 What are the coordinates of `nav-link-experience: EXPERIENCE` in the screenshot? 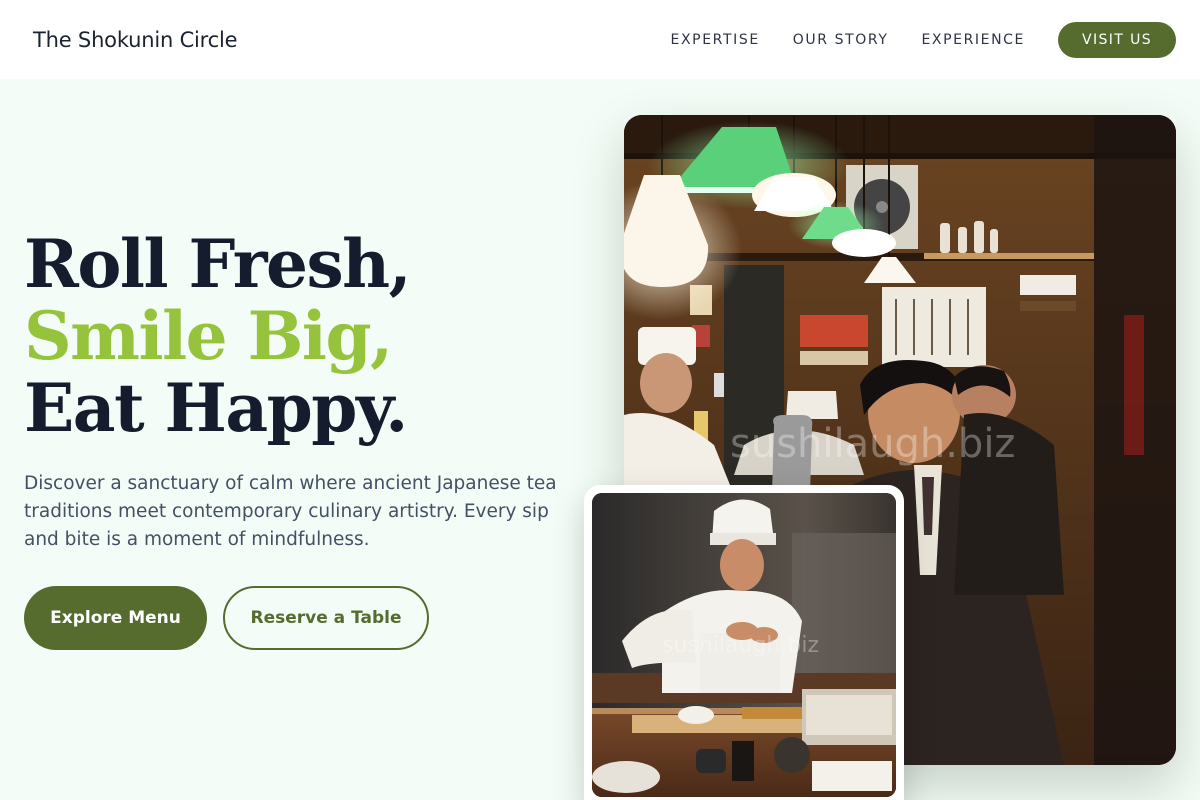 It's located at (973, 40).